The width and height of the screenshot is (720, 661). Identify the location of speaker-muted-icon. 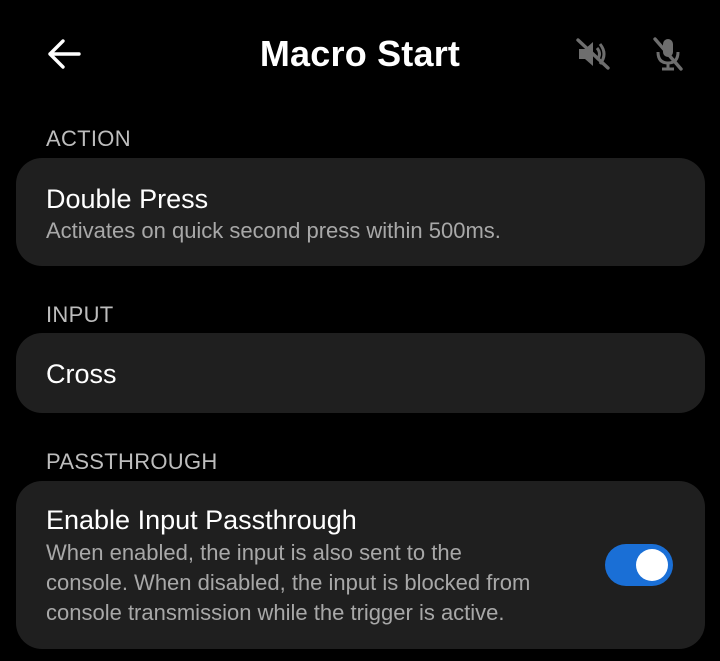
(593, 54).